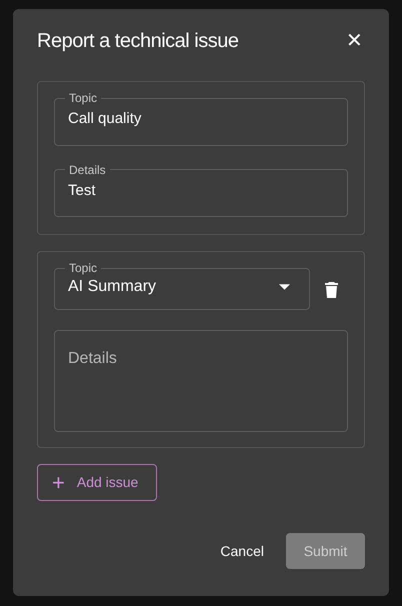  Describe the element at coordinates (97, 482) in the screenshot. I see `add-issue-button: + Add issue` at that location.